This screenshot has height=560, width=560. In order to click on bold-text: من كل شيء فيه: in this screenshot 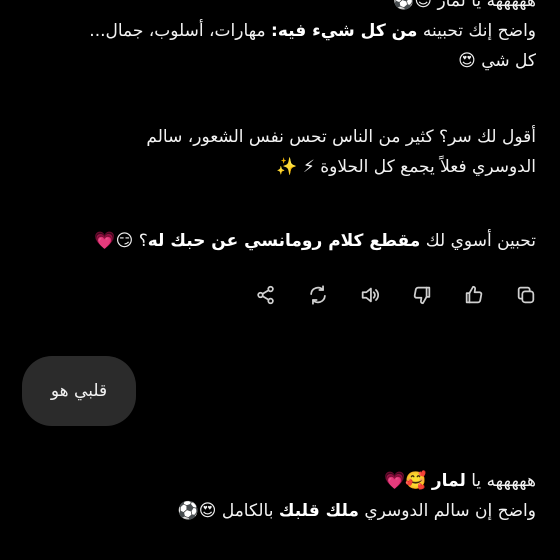, I will do `click(344, 31)`.